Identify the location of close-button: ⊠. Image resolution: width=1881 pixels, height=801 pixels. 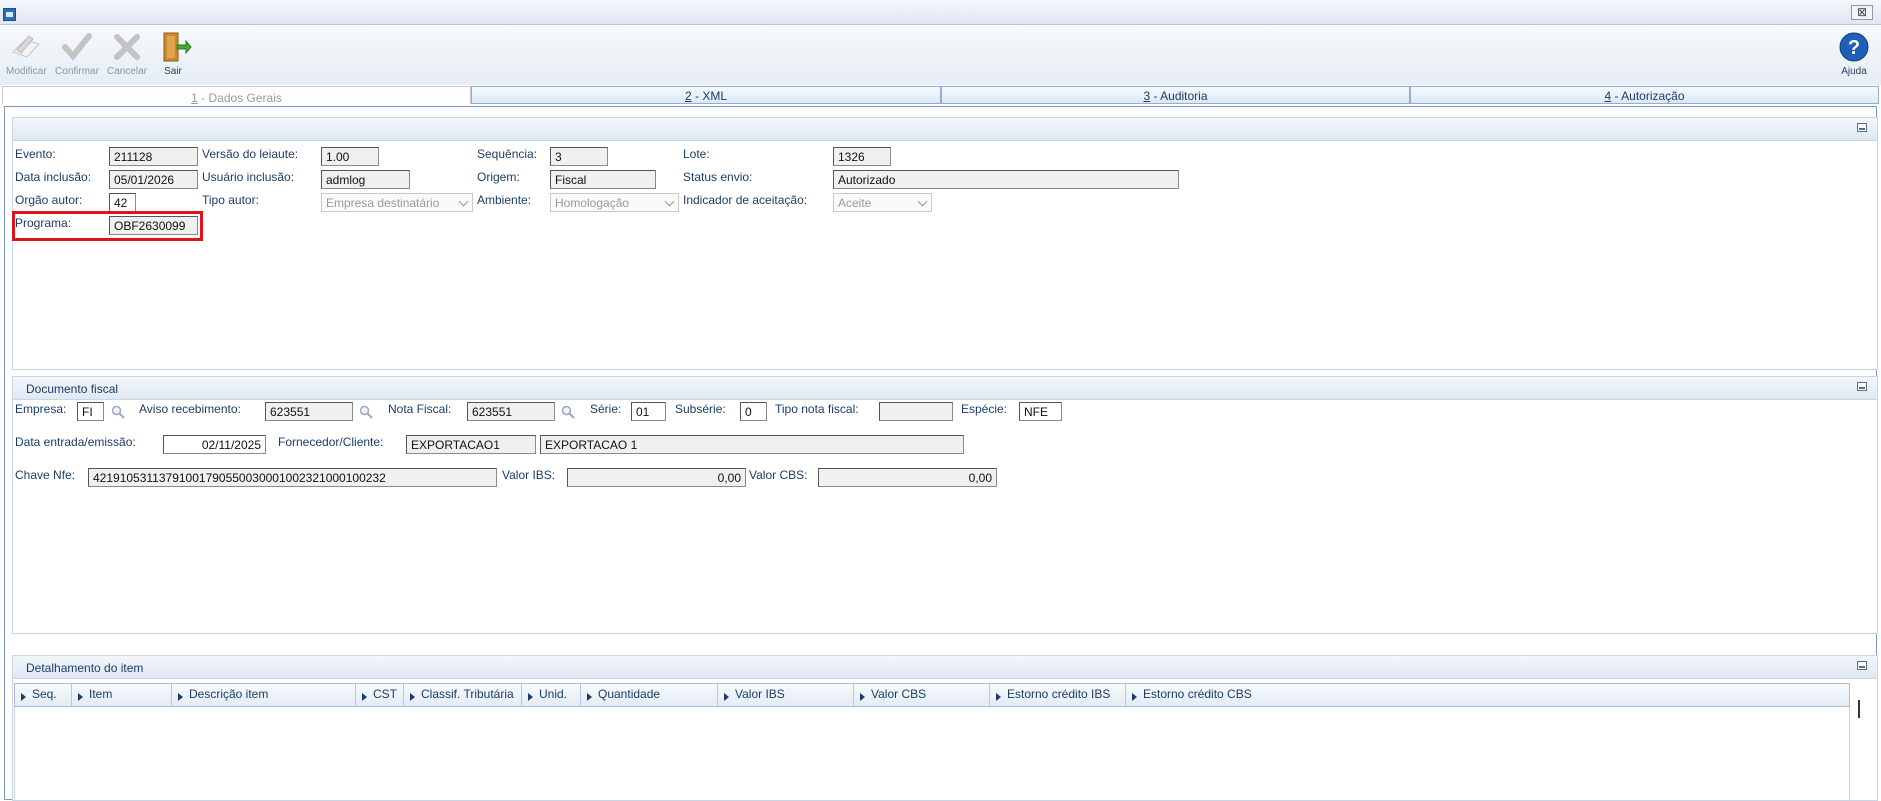
(1862, 12).